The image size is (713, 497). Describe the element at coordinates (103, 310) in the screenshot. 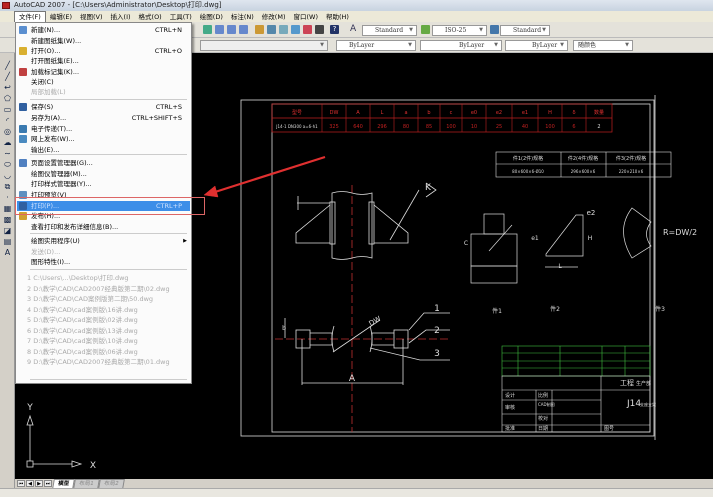

I see `recent-file-item: 4 D:\教学\CAD\cad案例版\16讲.dwg` at that location.